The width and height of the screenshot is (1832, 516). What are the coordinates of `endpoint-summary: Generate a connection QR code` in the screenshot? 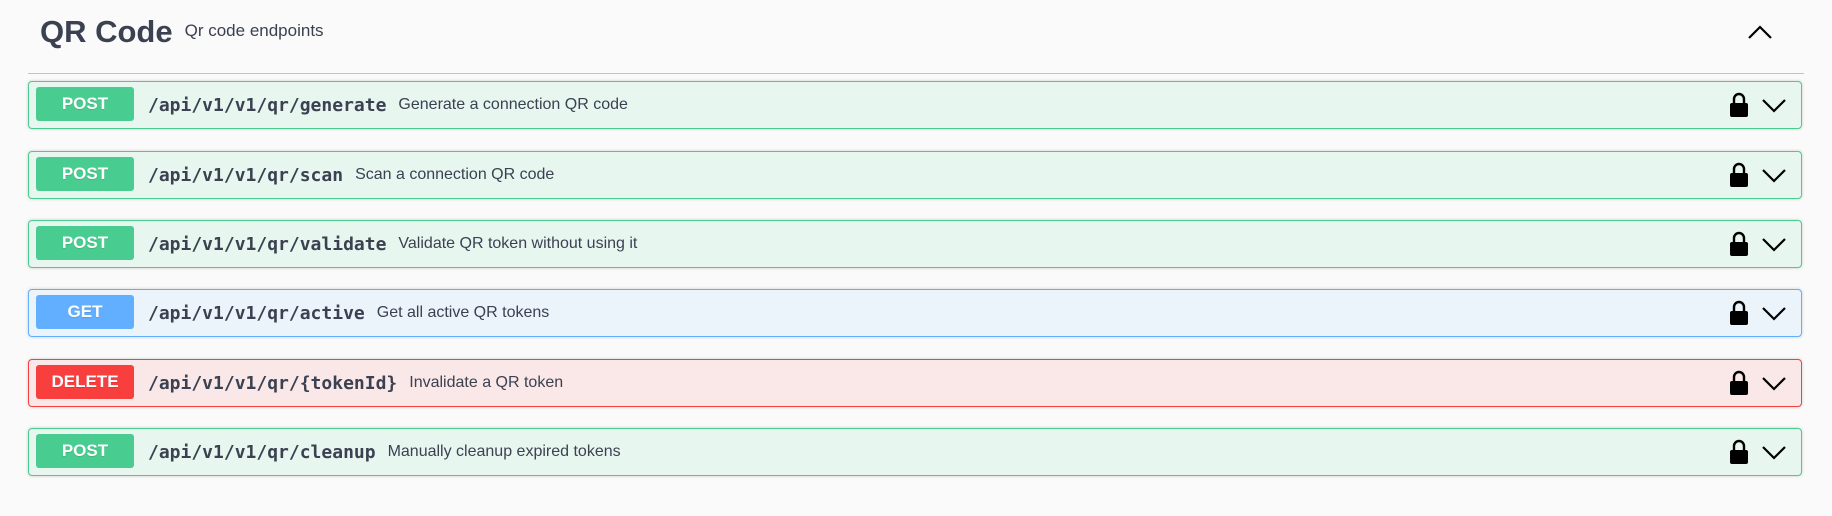 It's located at (513, 104).